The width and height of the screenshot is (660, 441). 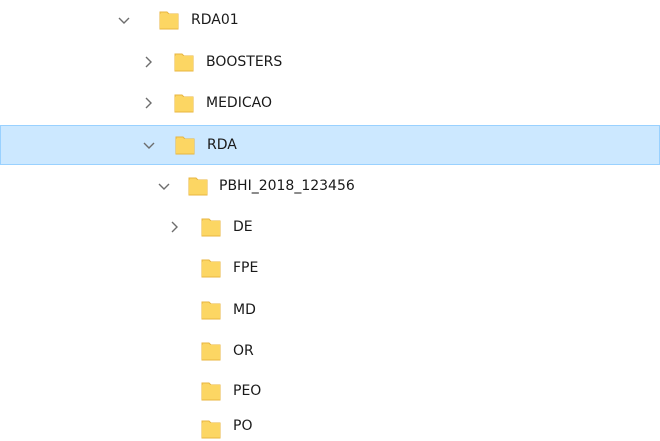 I want to click on tree-item-label: MEDICAO, so click(x=239, y=103).